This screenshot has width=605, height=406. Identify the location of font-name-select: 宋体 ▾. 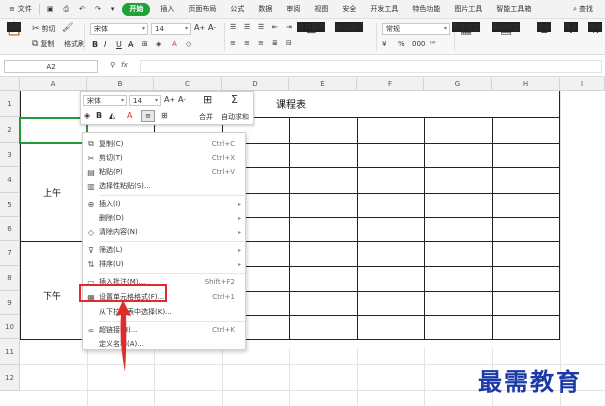
(119, 29).